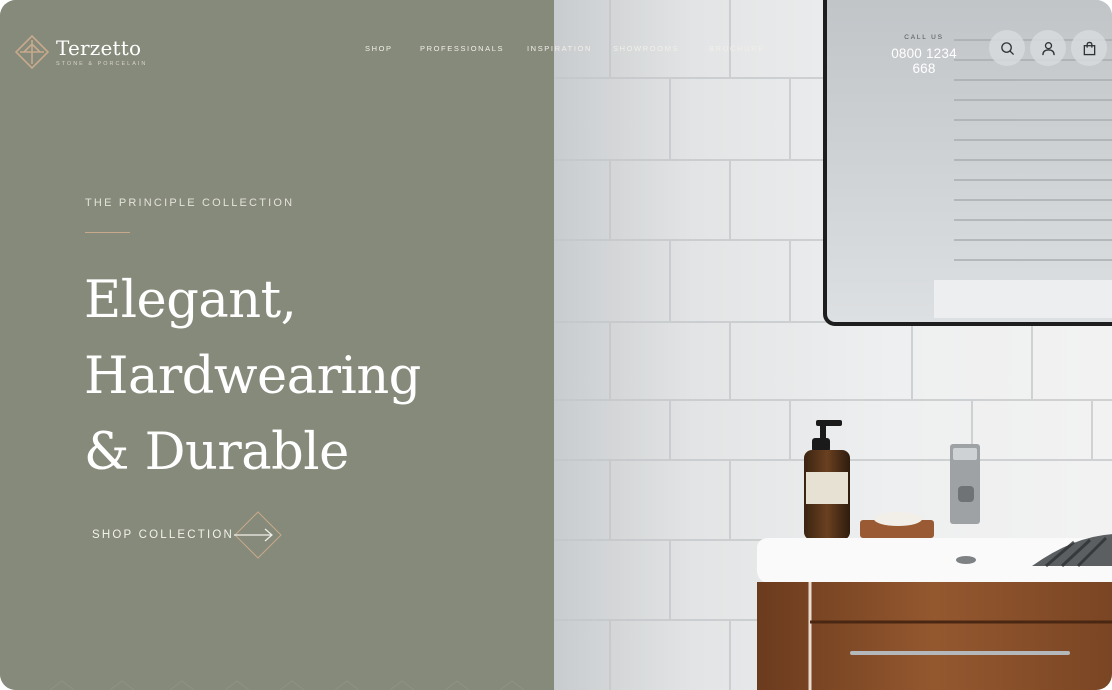 The image size is (1112, 690). Describe the element at coordinates (107, 232) in the screenshot. I see `eyebrow-divider` at that location.